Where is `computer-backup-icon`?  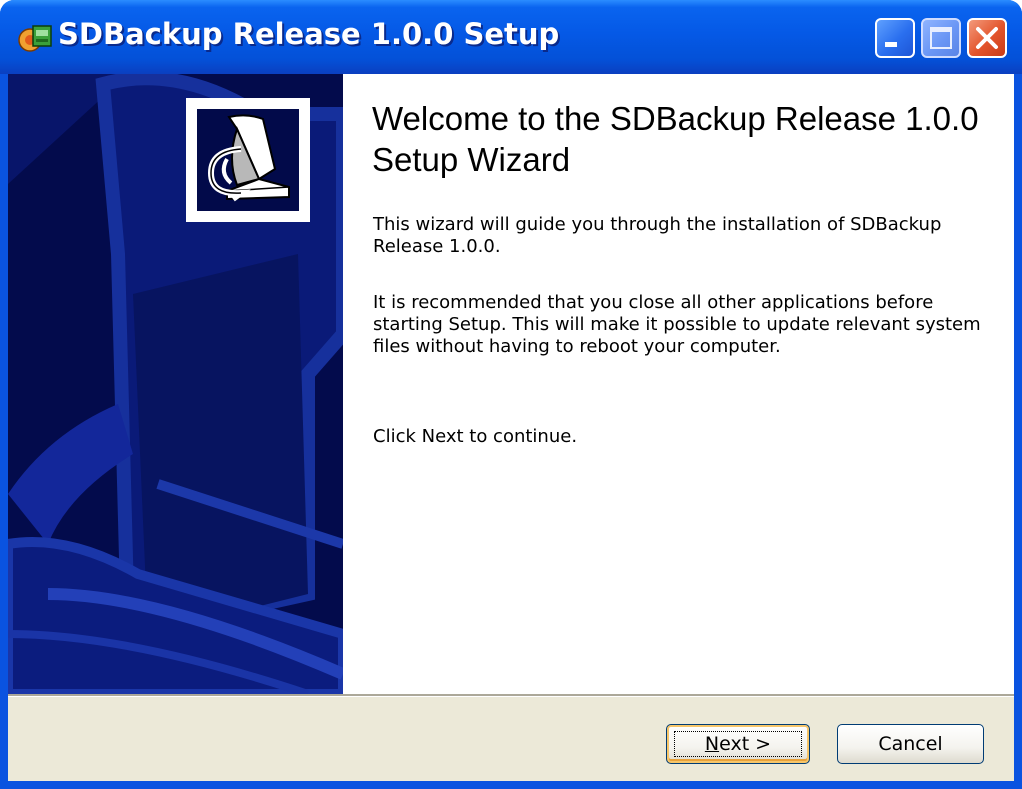
computer-backup-icon is located at coordinates (248, 160).